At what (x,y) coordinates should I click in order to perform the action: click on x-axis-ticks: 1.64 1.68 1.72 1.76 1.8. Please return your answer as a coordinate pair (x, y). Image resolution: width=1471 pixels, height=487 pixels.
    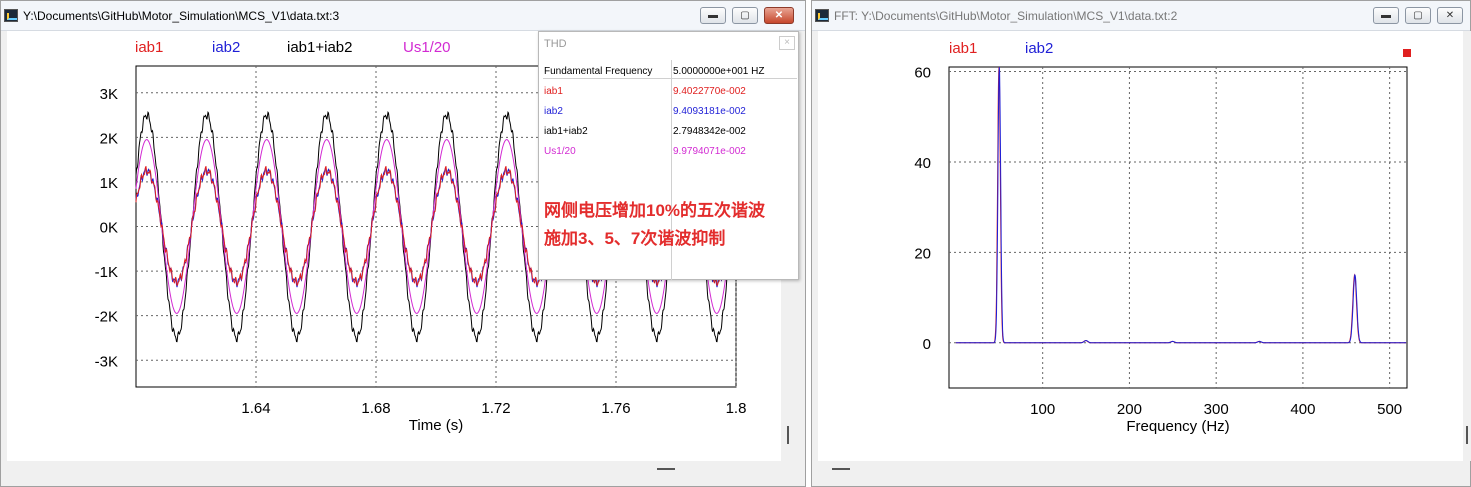
    Looking at the image, I should click on (493, 408).